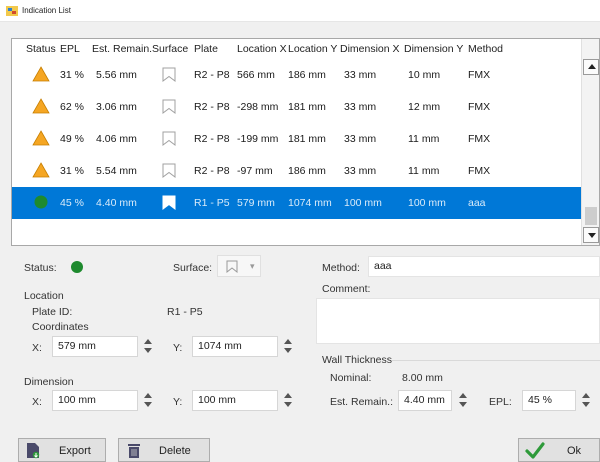  What do you see at coordinates (149, 347) in the screenshot?
I see `location-x-stepper` at bounding box center [149, 347].